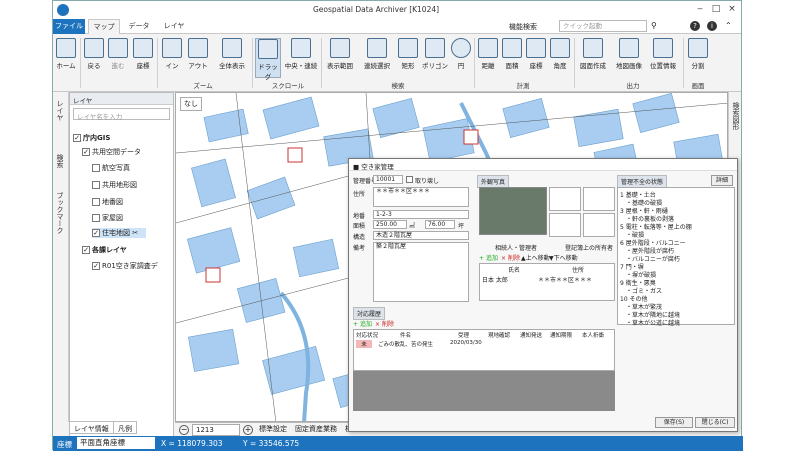  Describe the element at coordinates (60, 213) in the screenshot. I see `vtab-bookmark: ブックマーク` at that location.